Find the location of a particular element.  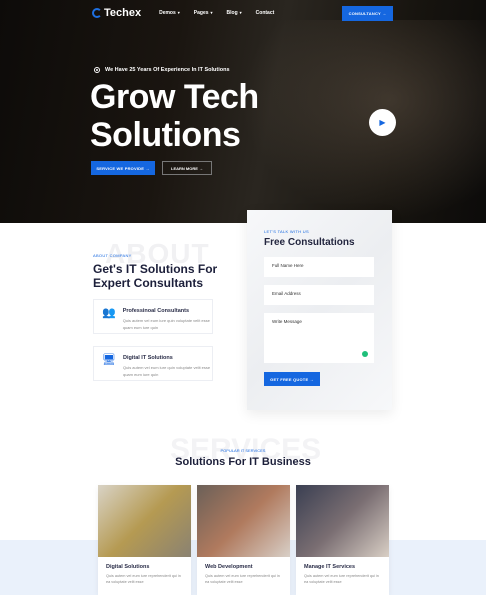

nav-item-pages: Pages ▾ is located at coordinates (203, 13).